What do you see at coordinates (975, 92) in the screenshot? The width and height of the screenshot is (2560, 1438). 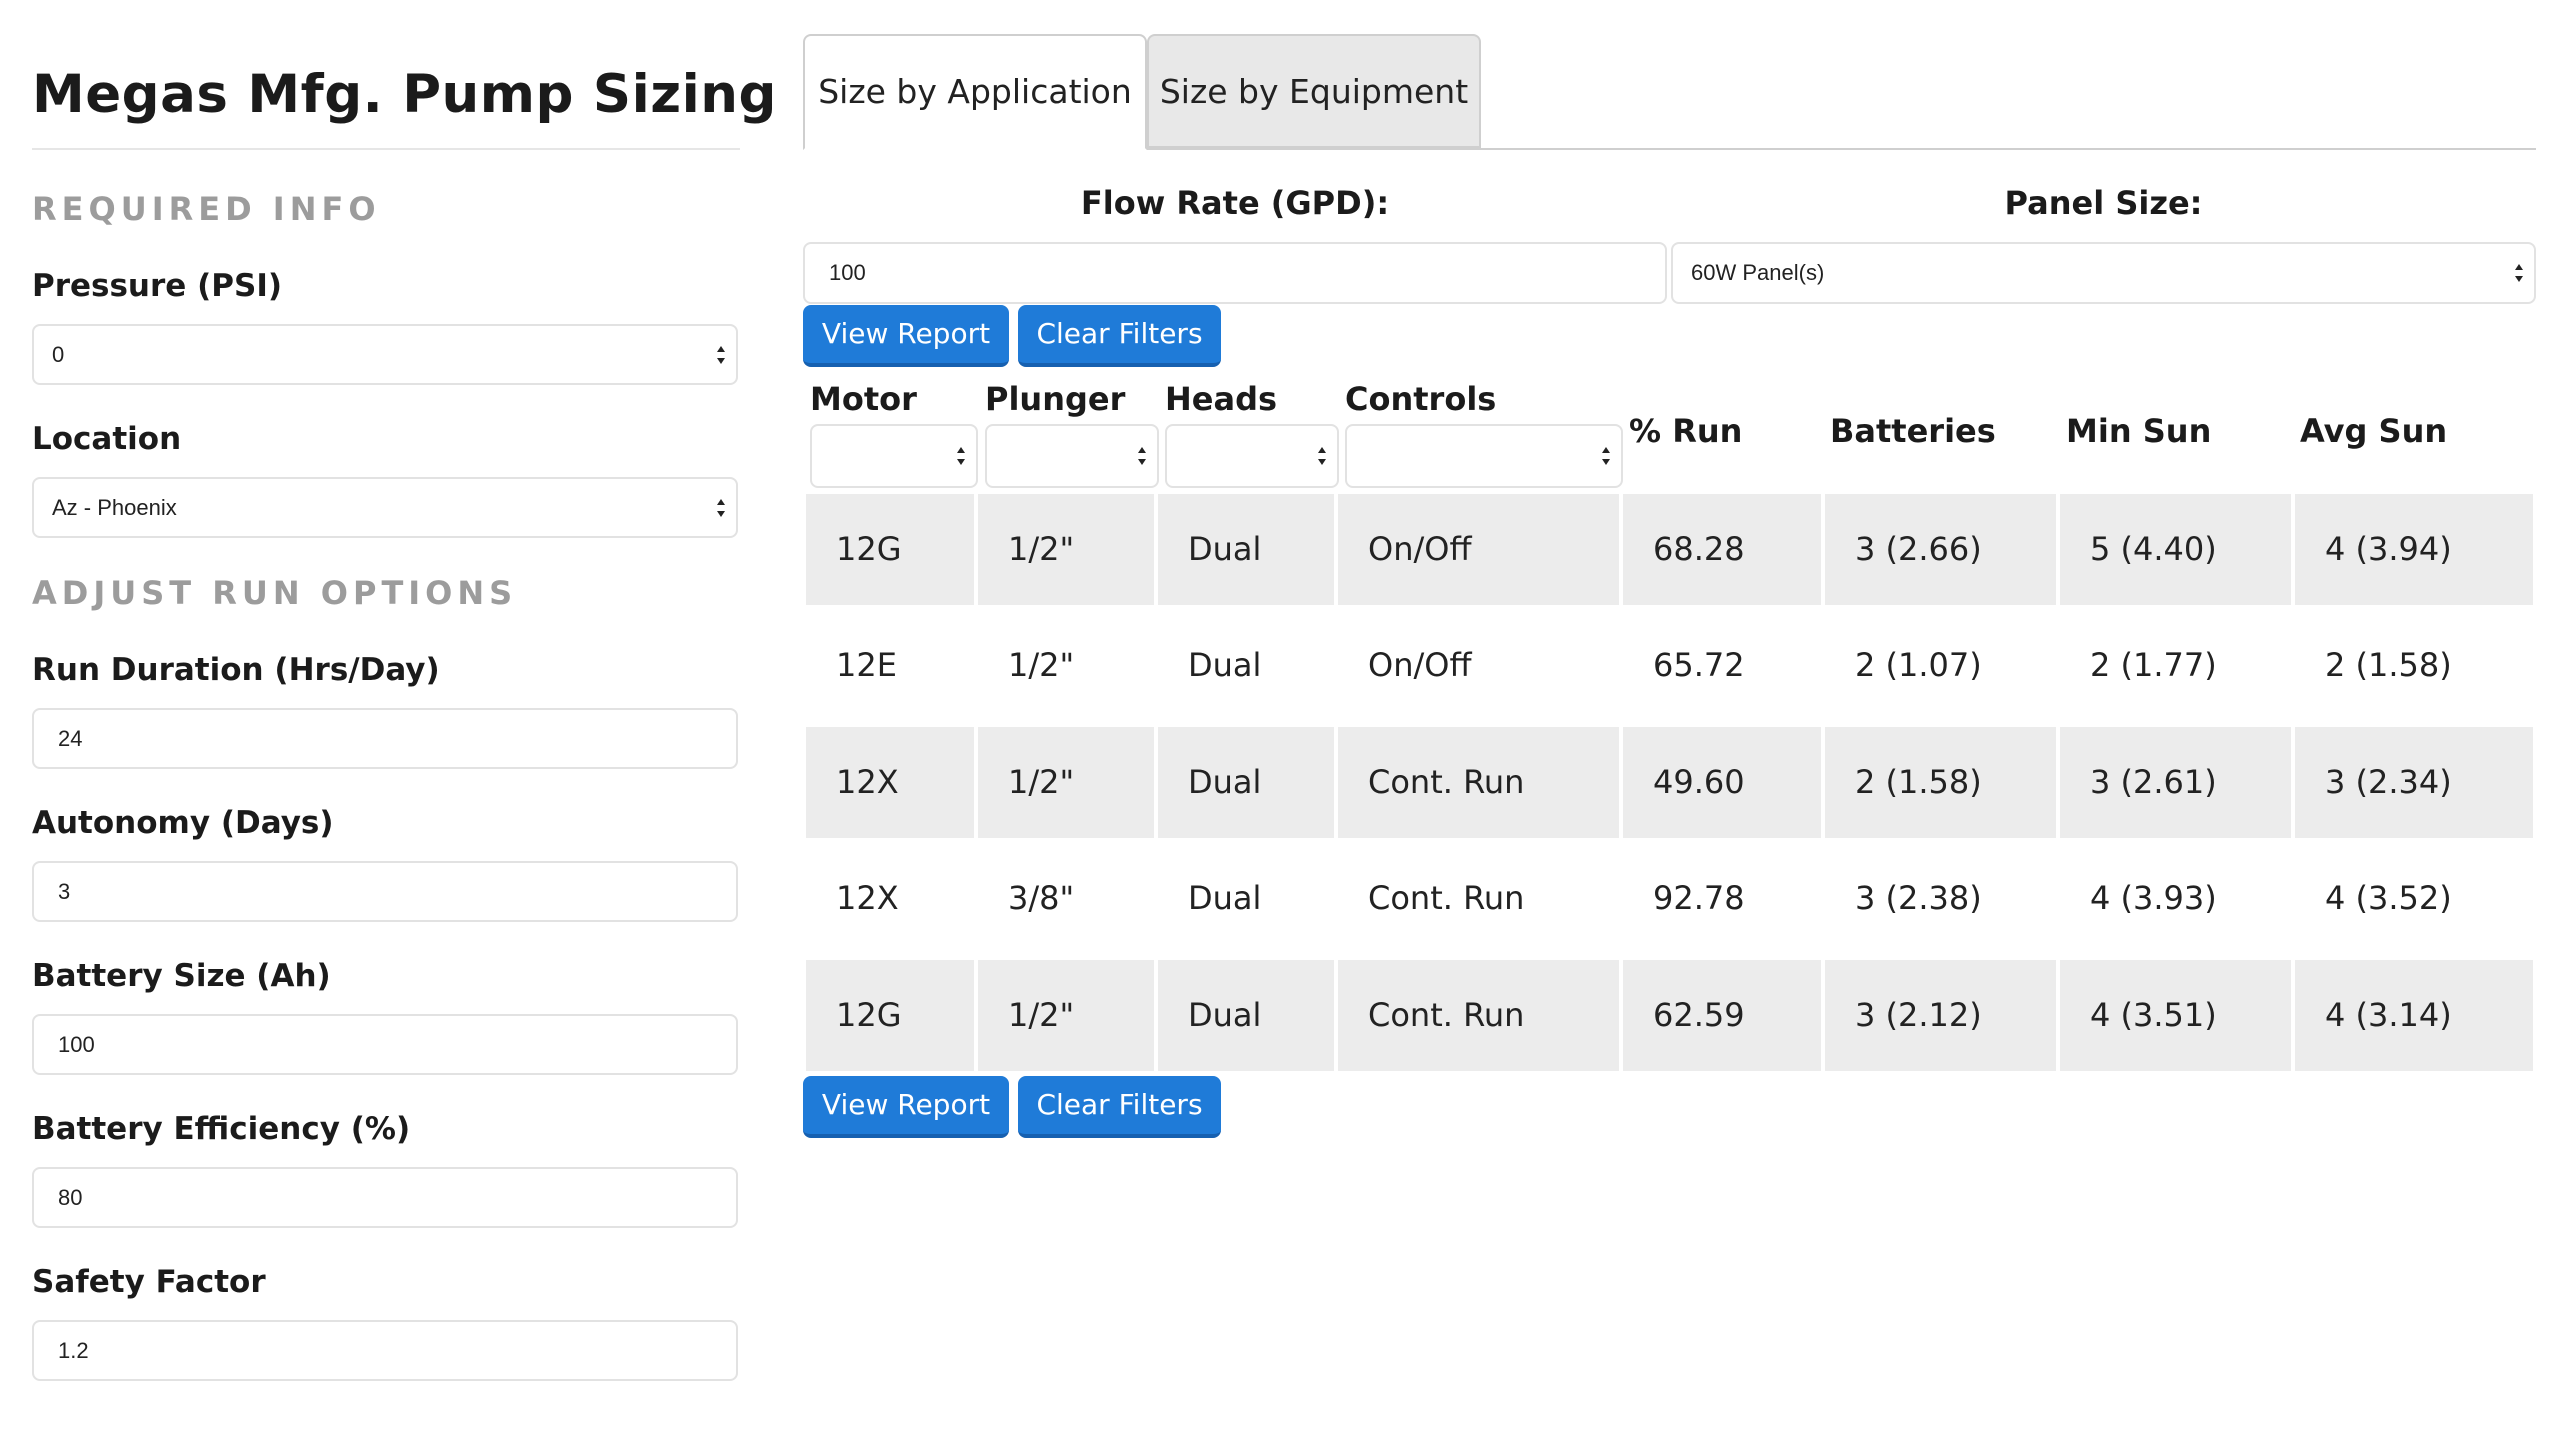 I see `tab-size-by-application: Size by Application` at bounding box center [975, 92].